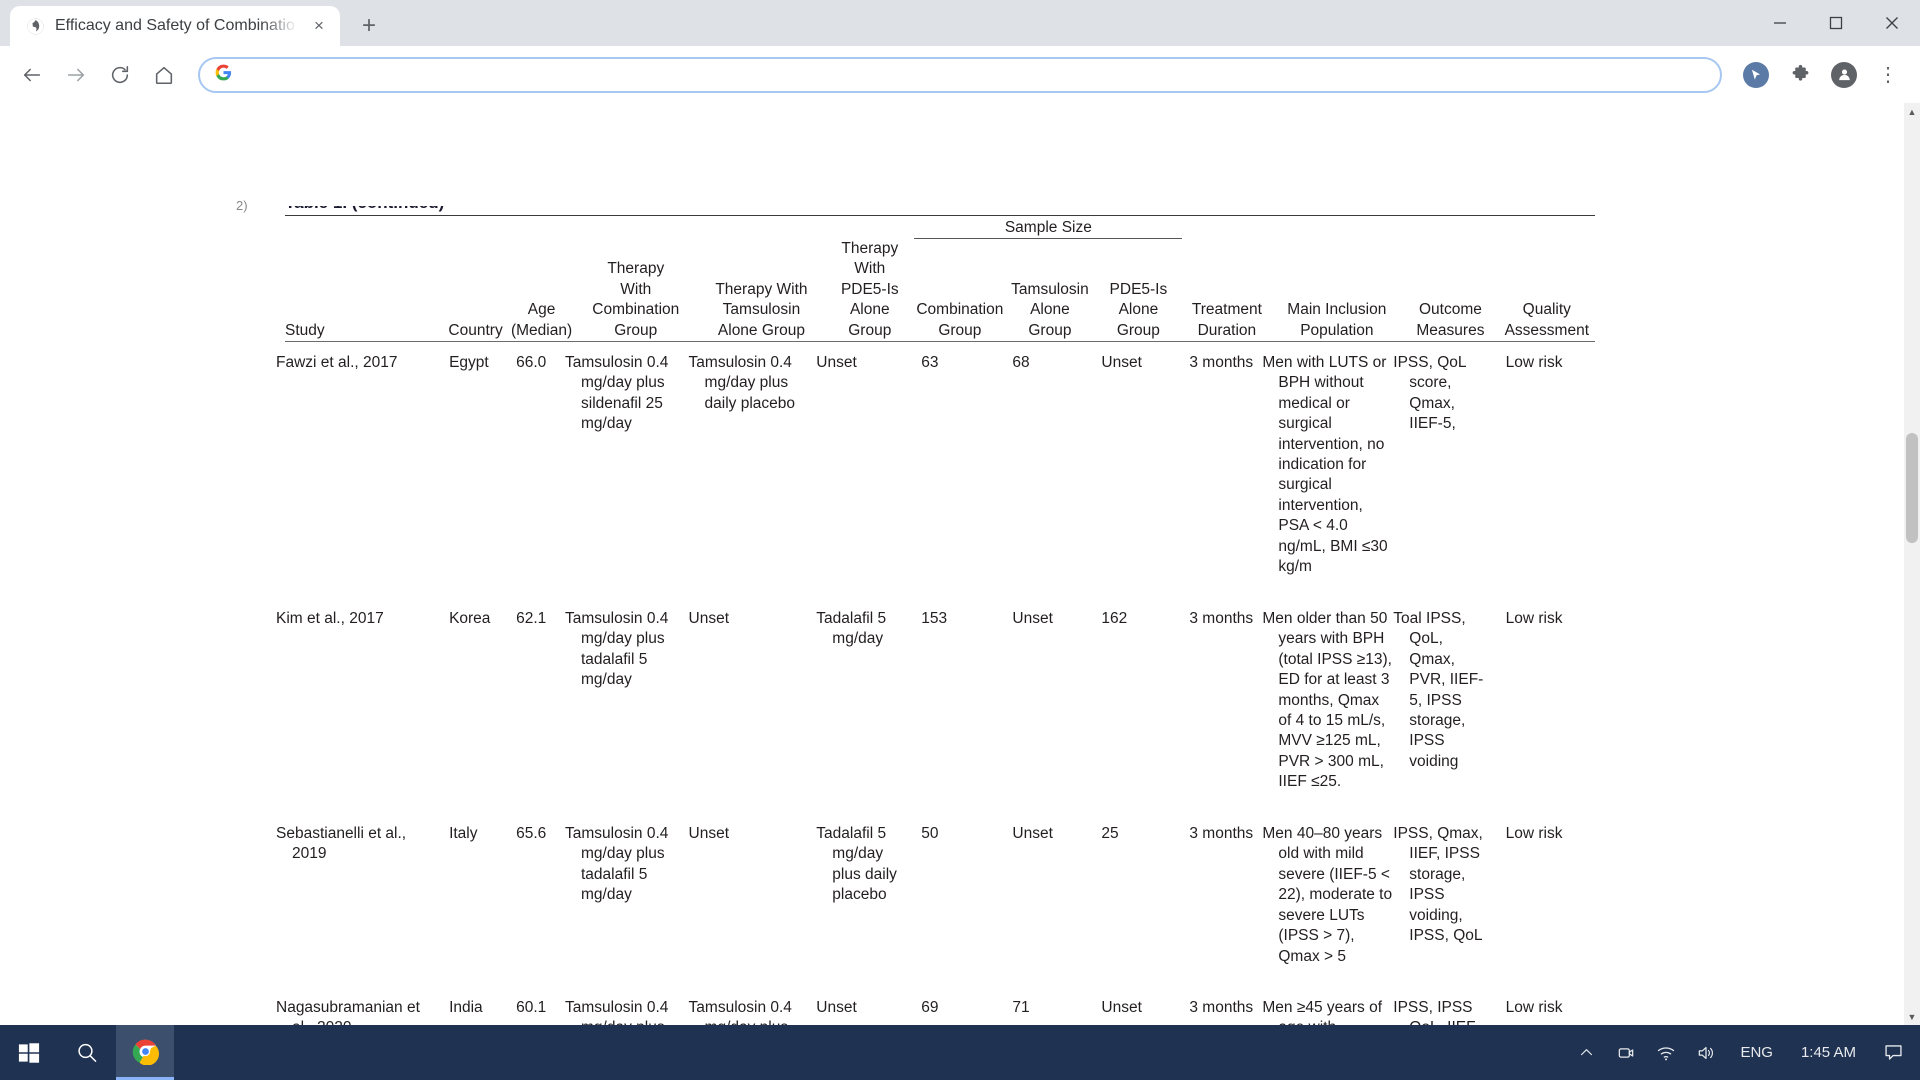  Describe the element at coordinates (470, 618) in the screenshot. I see `country-cell: Korea` at that location.